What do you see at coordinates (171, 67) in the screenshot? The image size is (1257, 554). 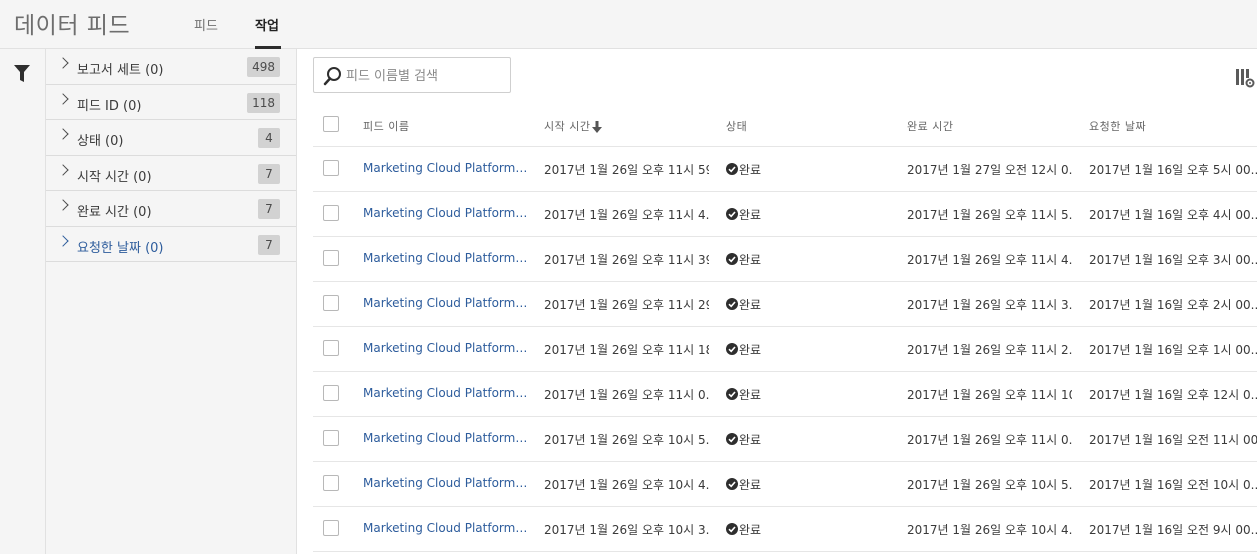 I see `filter-report-suite: 보고서 세트 (0) 498` at bounding box center [171, 67].